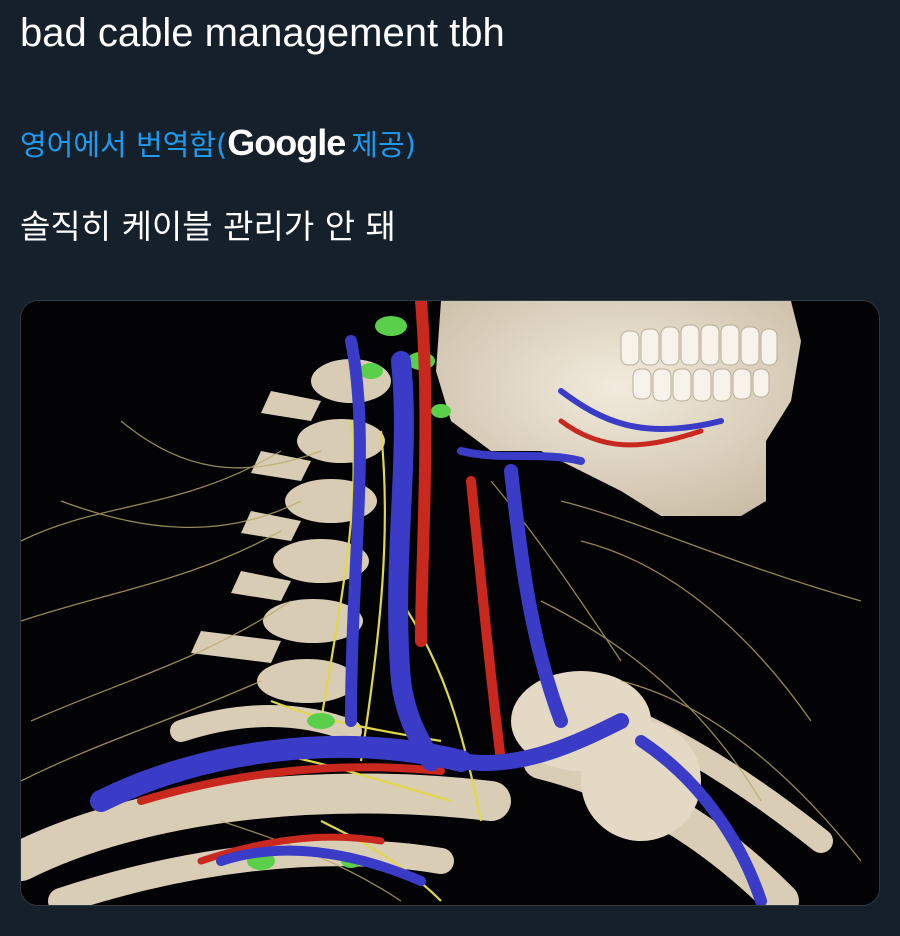  Describe the element at coordinates (124, 145) in the screenshot. I see `translation-prefix: 영어에서 번역함(` at that location.